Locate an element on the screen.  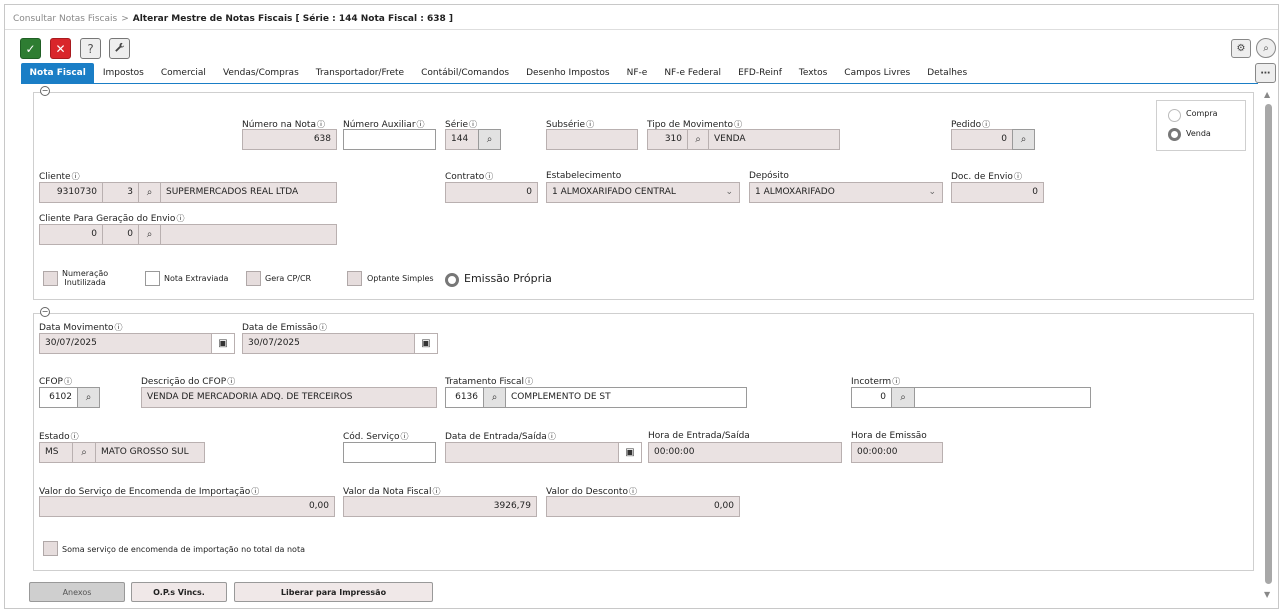
tab-contabil-comandos: Contábil/Comandos is located at coordinates (465, 73).